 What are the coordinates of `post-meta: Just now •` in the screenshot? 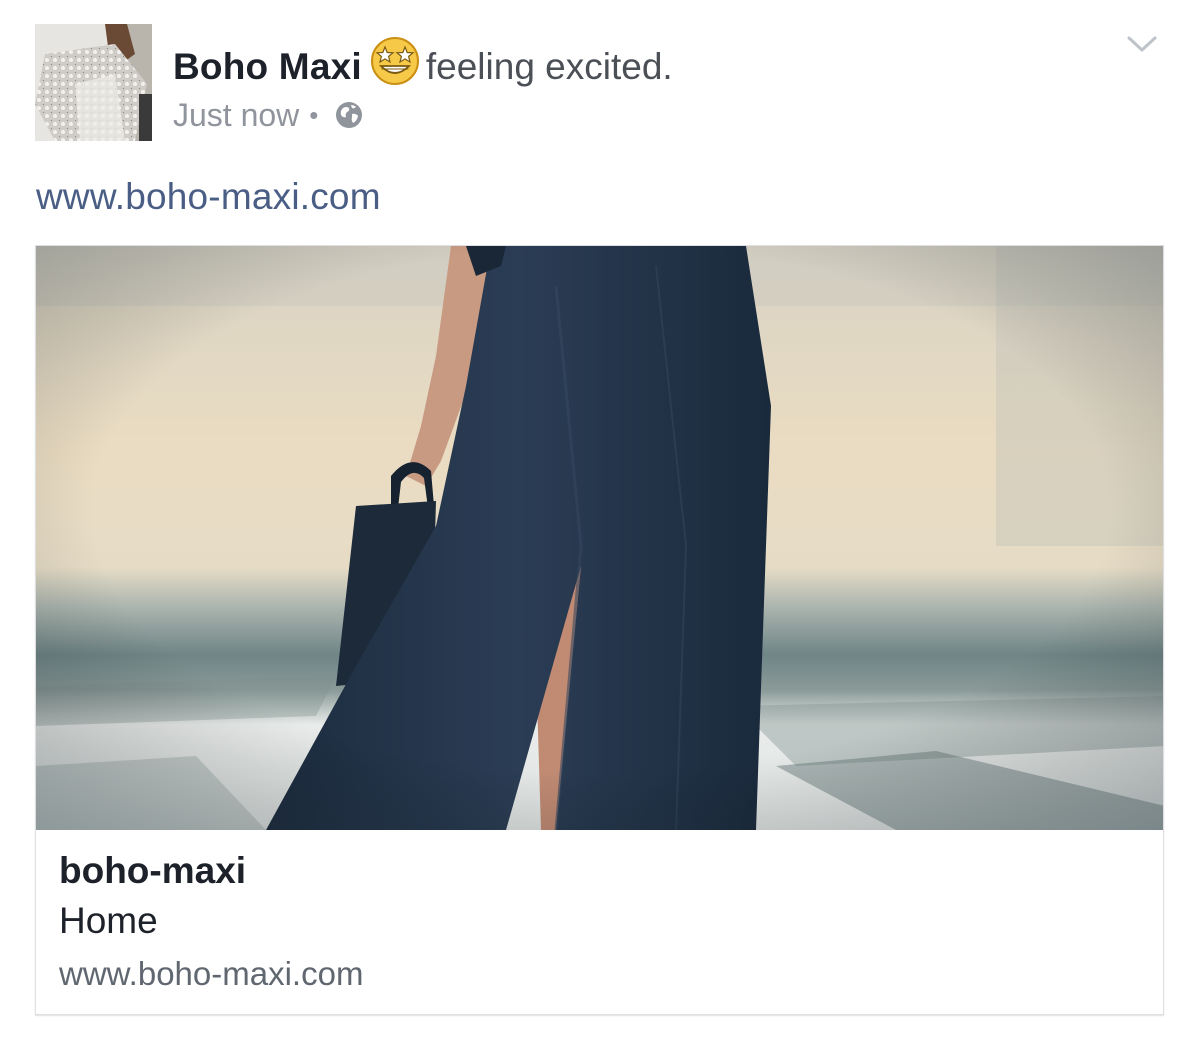 It's located at (268, 115).